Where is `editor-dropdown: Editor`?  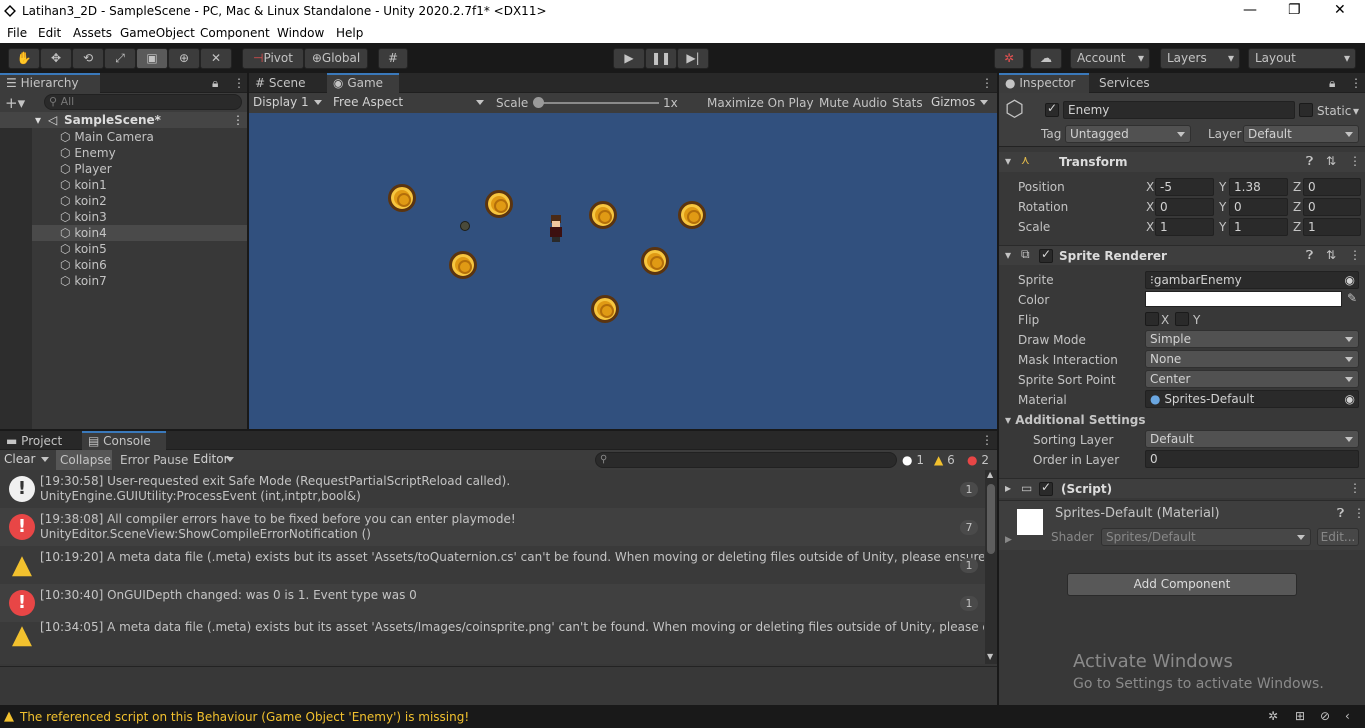 editor-dropdown: Editor is located at coordinates (214, 460).